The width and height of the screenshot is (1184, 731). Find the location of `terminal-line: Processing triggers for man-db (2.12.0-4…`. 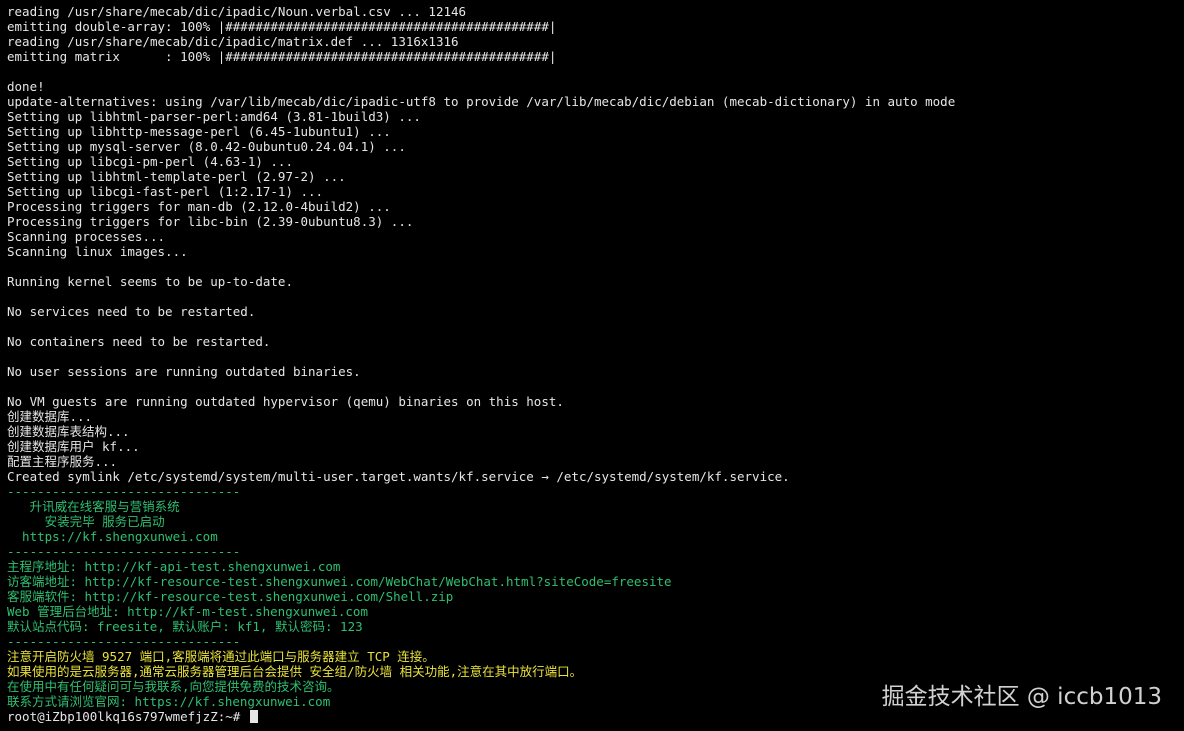

terminal-line: Processing triggers for man-db (2.12.0-4… is located at coordinates (199, 206).